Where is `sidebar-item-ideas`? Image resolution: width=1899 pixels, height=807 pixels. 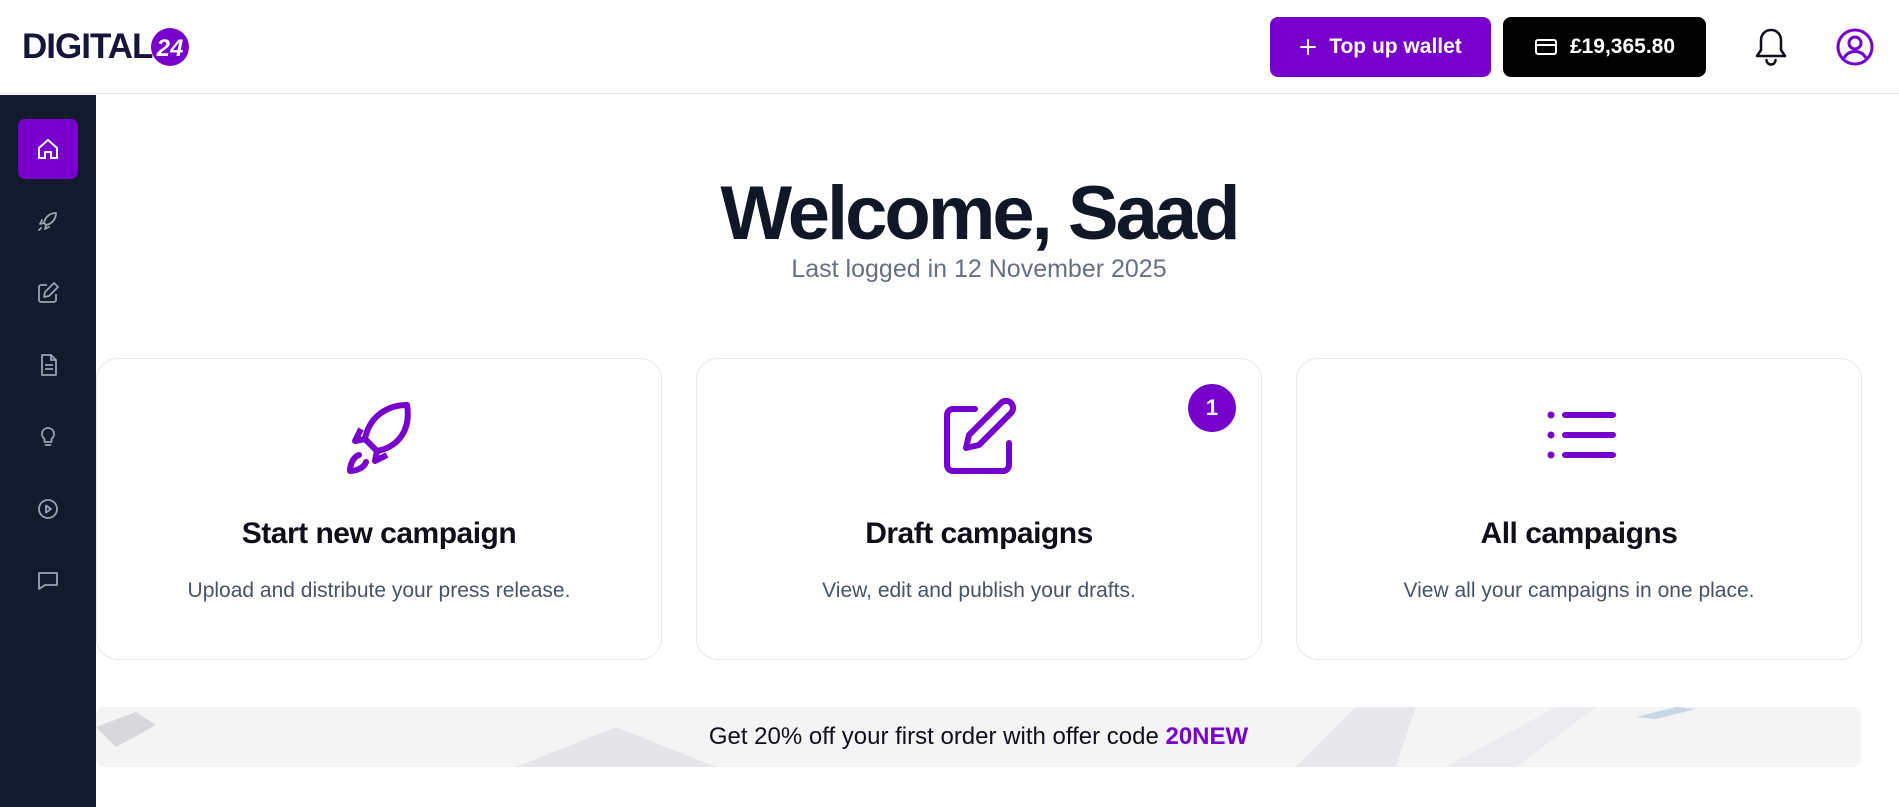
sidebar-item-ideas is located at coordinates (48, 437).